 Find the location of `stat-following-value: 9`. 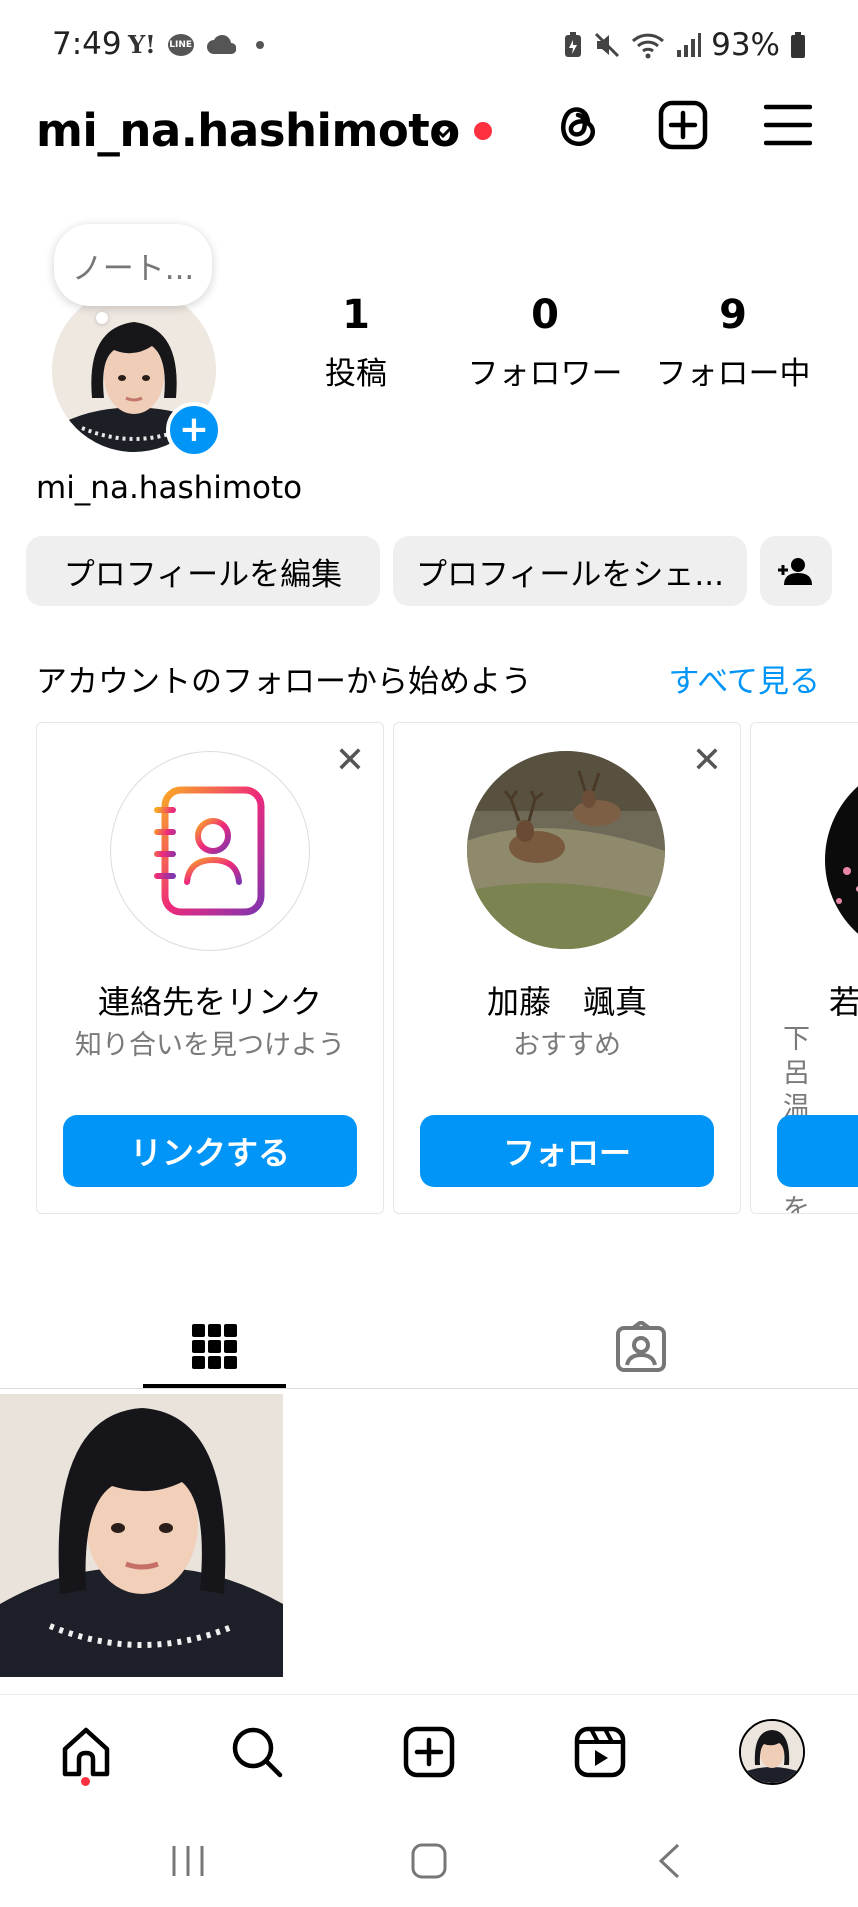

stat-following-value: 9 is located at coordinates (733, 315).